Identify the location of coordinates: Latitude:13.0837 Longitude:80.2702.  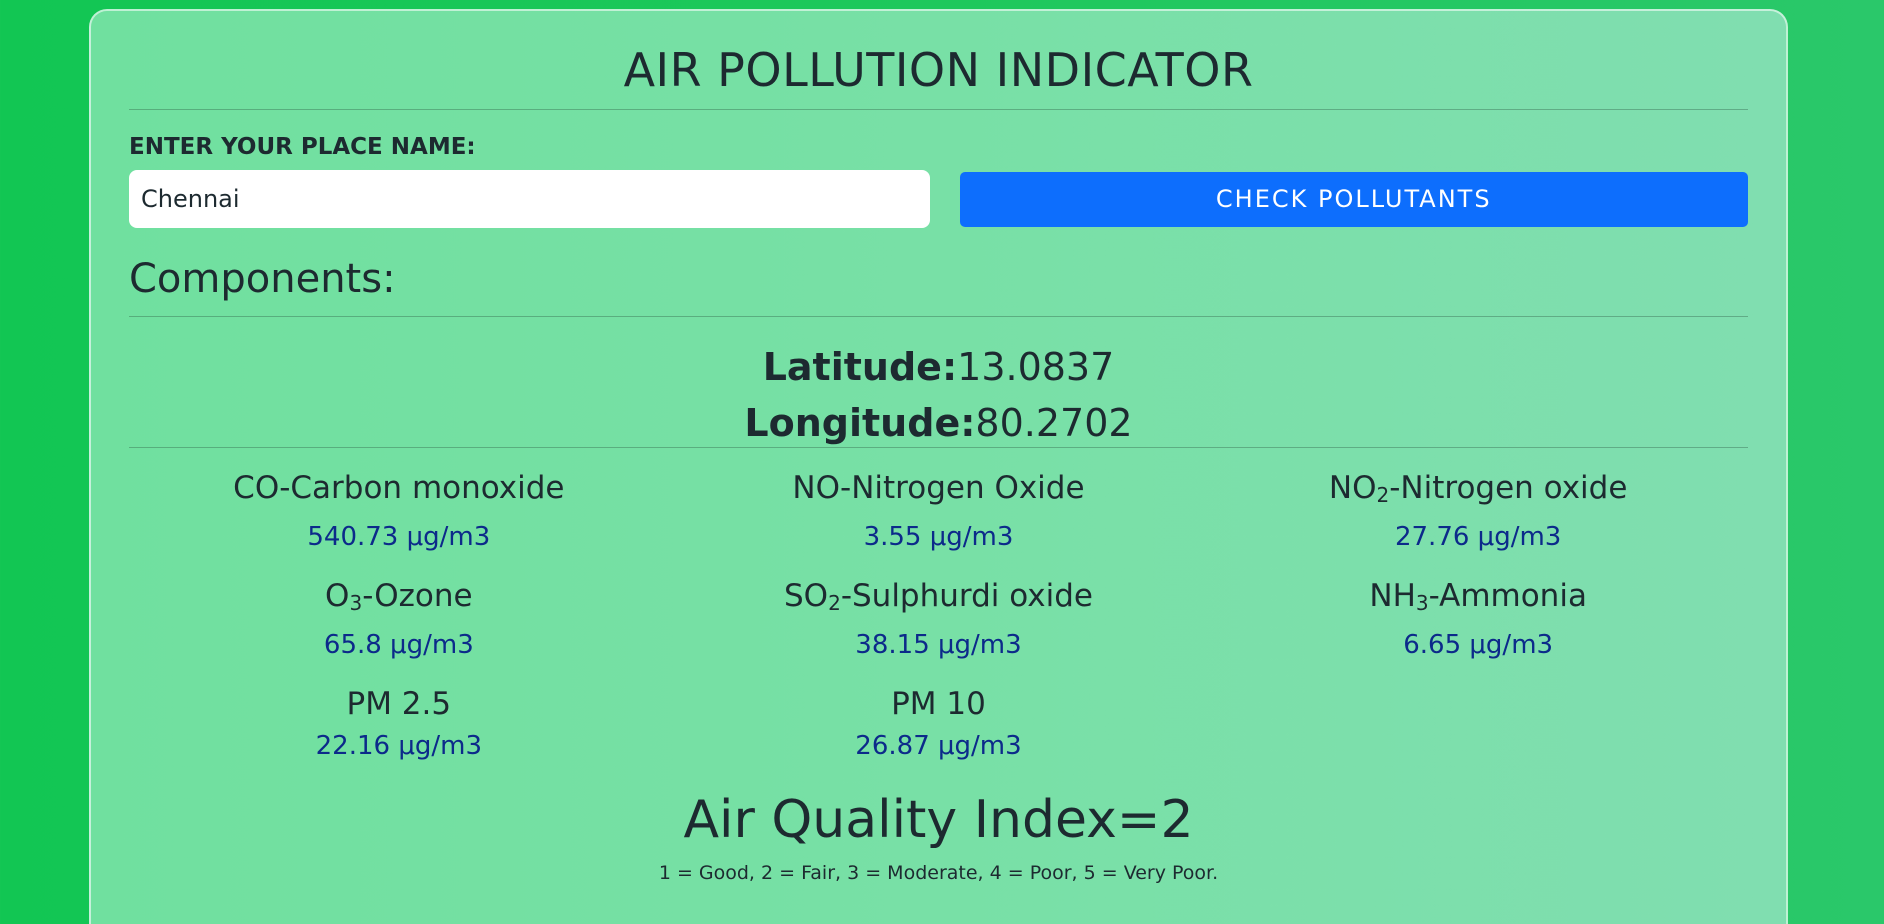
(938, 382).